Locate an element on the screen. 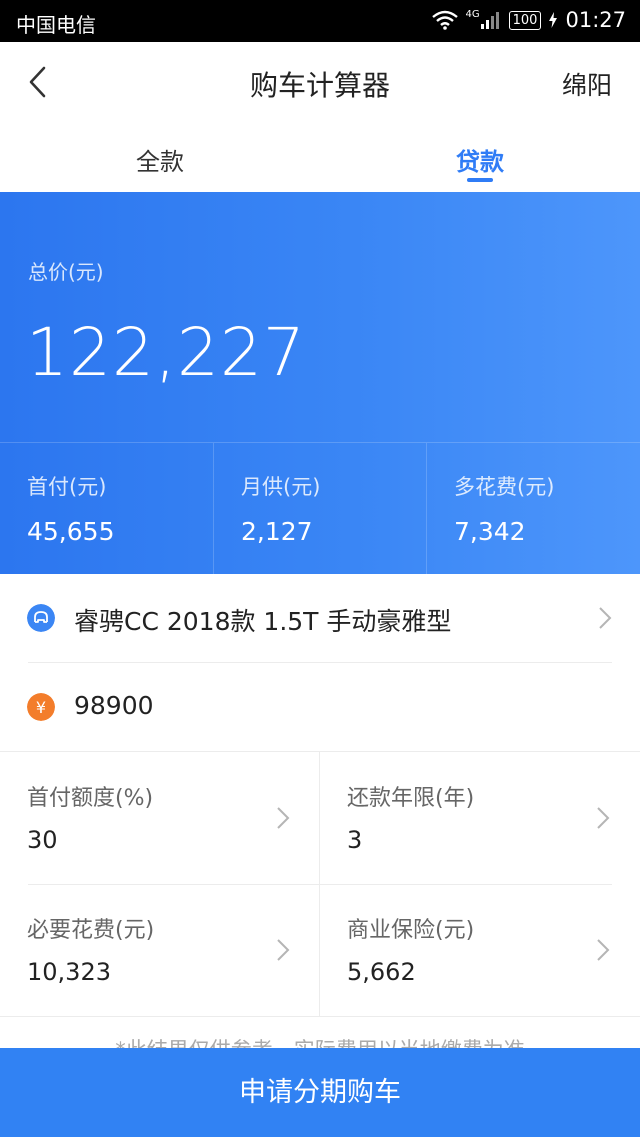 Image resolution: width=640 pixels, height=1137 pixels. status-icons: 4G 100 01:27 is located at coordinates (528, 20).